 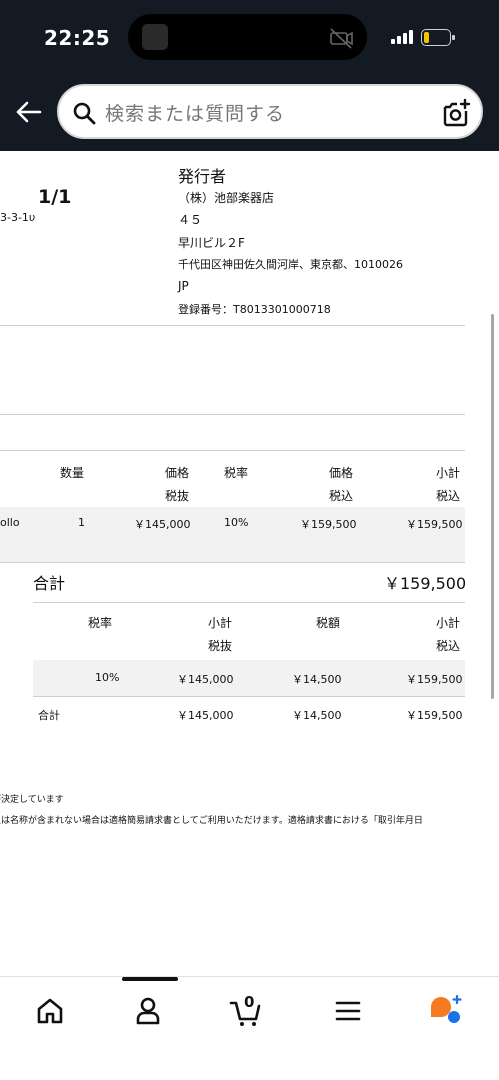 I want to click on tax-row-amount: ￥14,500, so click(x=317, y=679).